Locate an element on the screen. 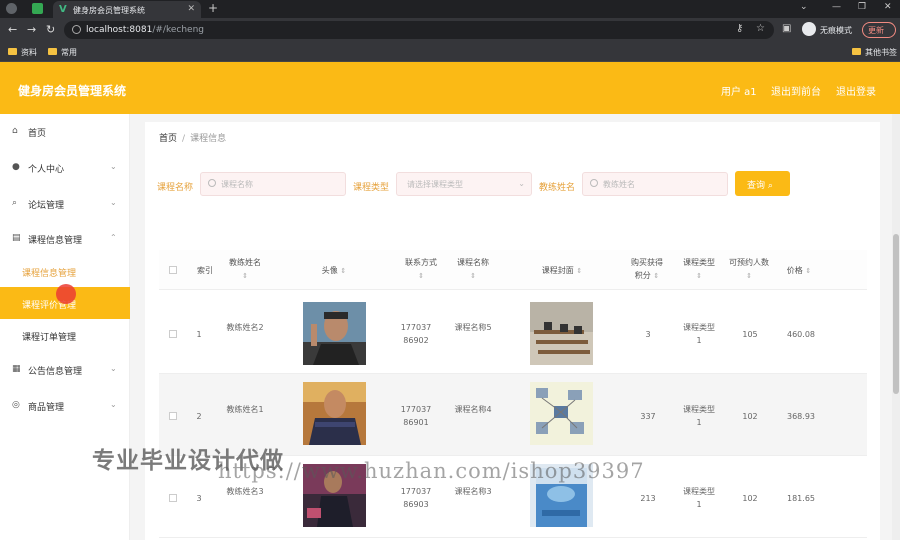  course-type-select: 请选择课程类型 ⌄ is located at coordinates (464, 184).